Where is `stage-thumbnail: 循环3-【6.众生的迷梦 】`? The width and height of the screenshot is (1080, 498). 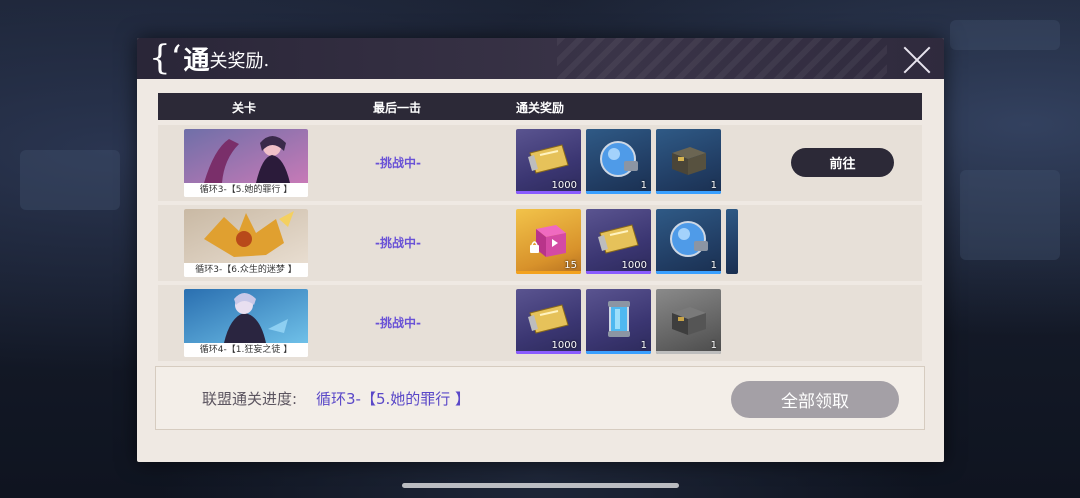
stage-thumbnail: 循环3-【6.众生的迷梦 】 is located at coordinates (246, 243).